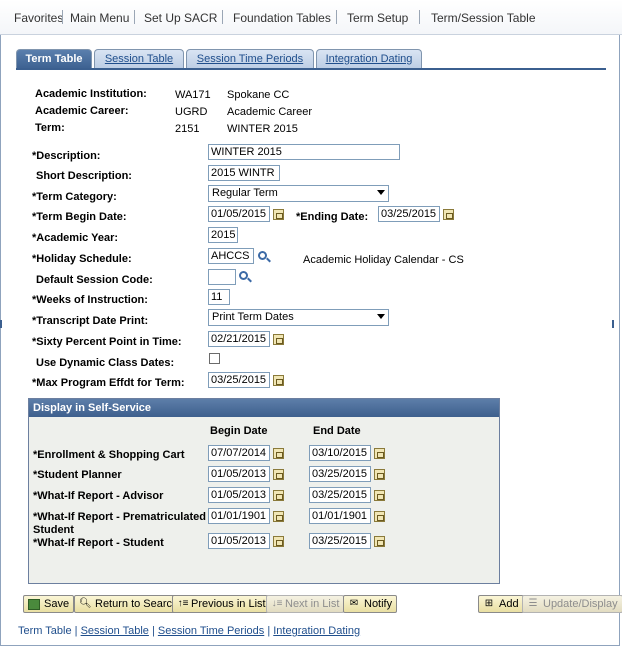  What do you see at coordinates (239, 431) in the screenshot?
I see `begin-date-header: Begin Date` at bounding box center [239, 431].